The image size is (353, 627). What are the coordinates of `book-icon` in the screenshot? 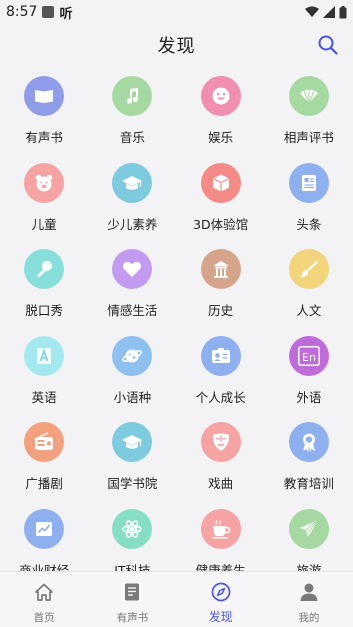 It's located at (44, 96).